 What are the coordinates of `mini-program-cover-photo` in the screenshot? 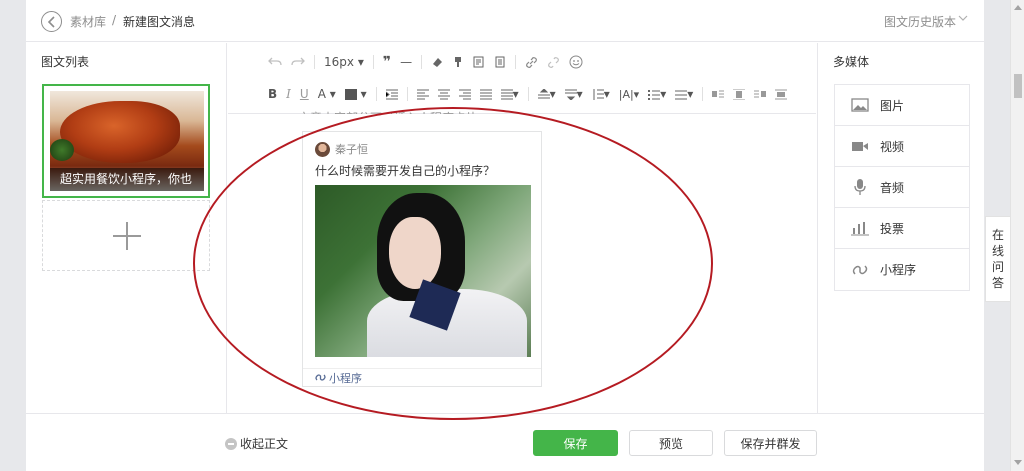 It's located at (423, 271).